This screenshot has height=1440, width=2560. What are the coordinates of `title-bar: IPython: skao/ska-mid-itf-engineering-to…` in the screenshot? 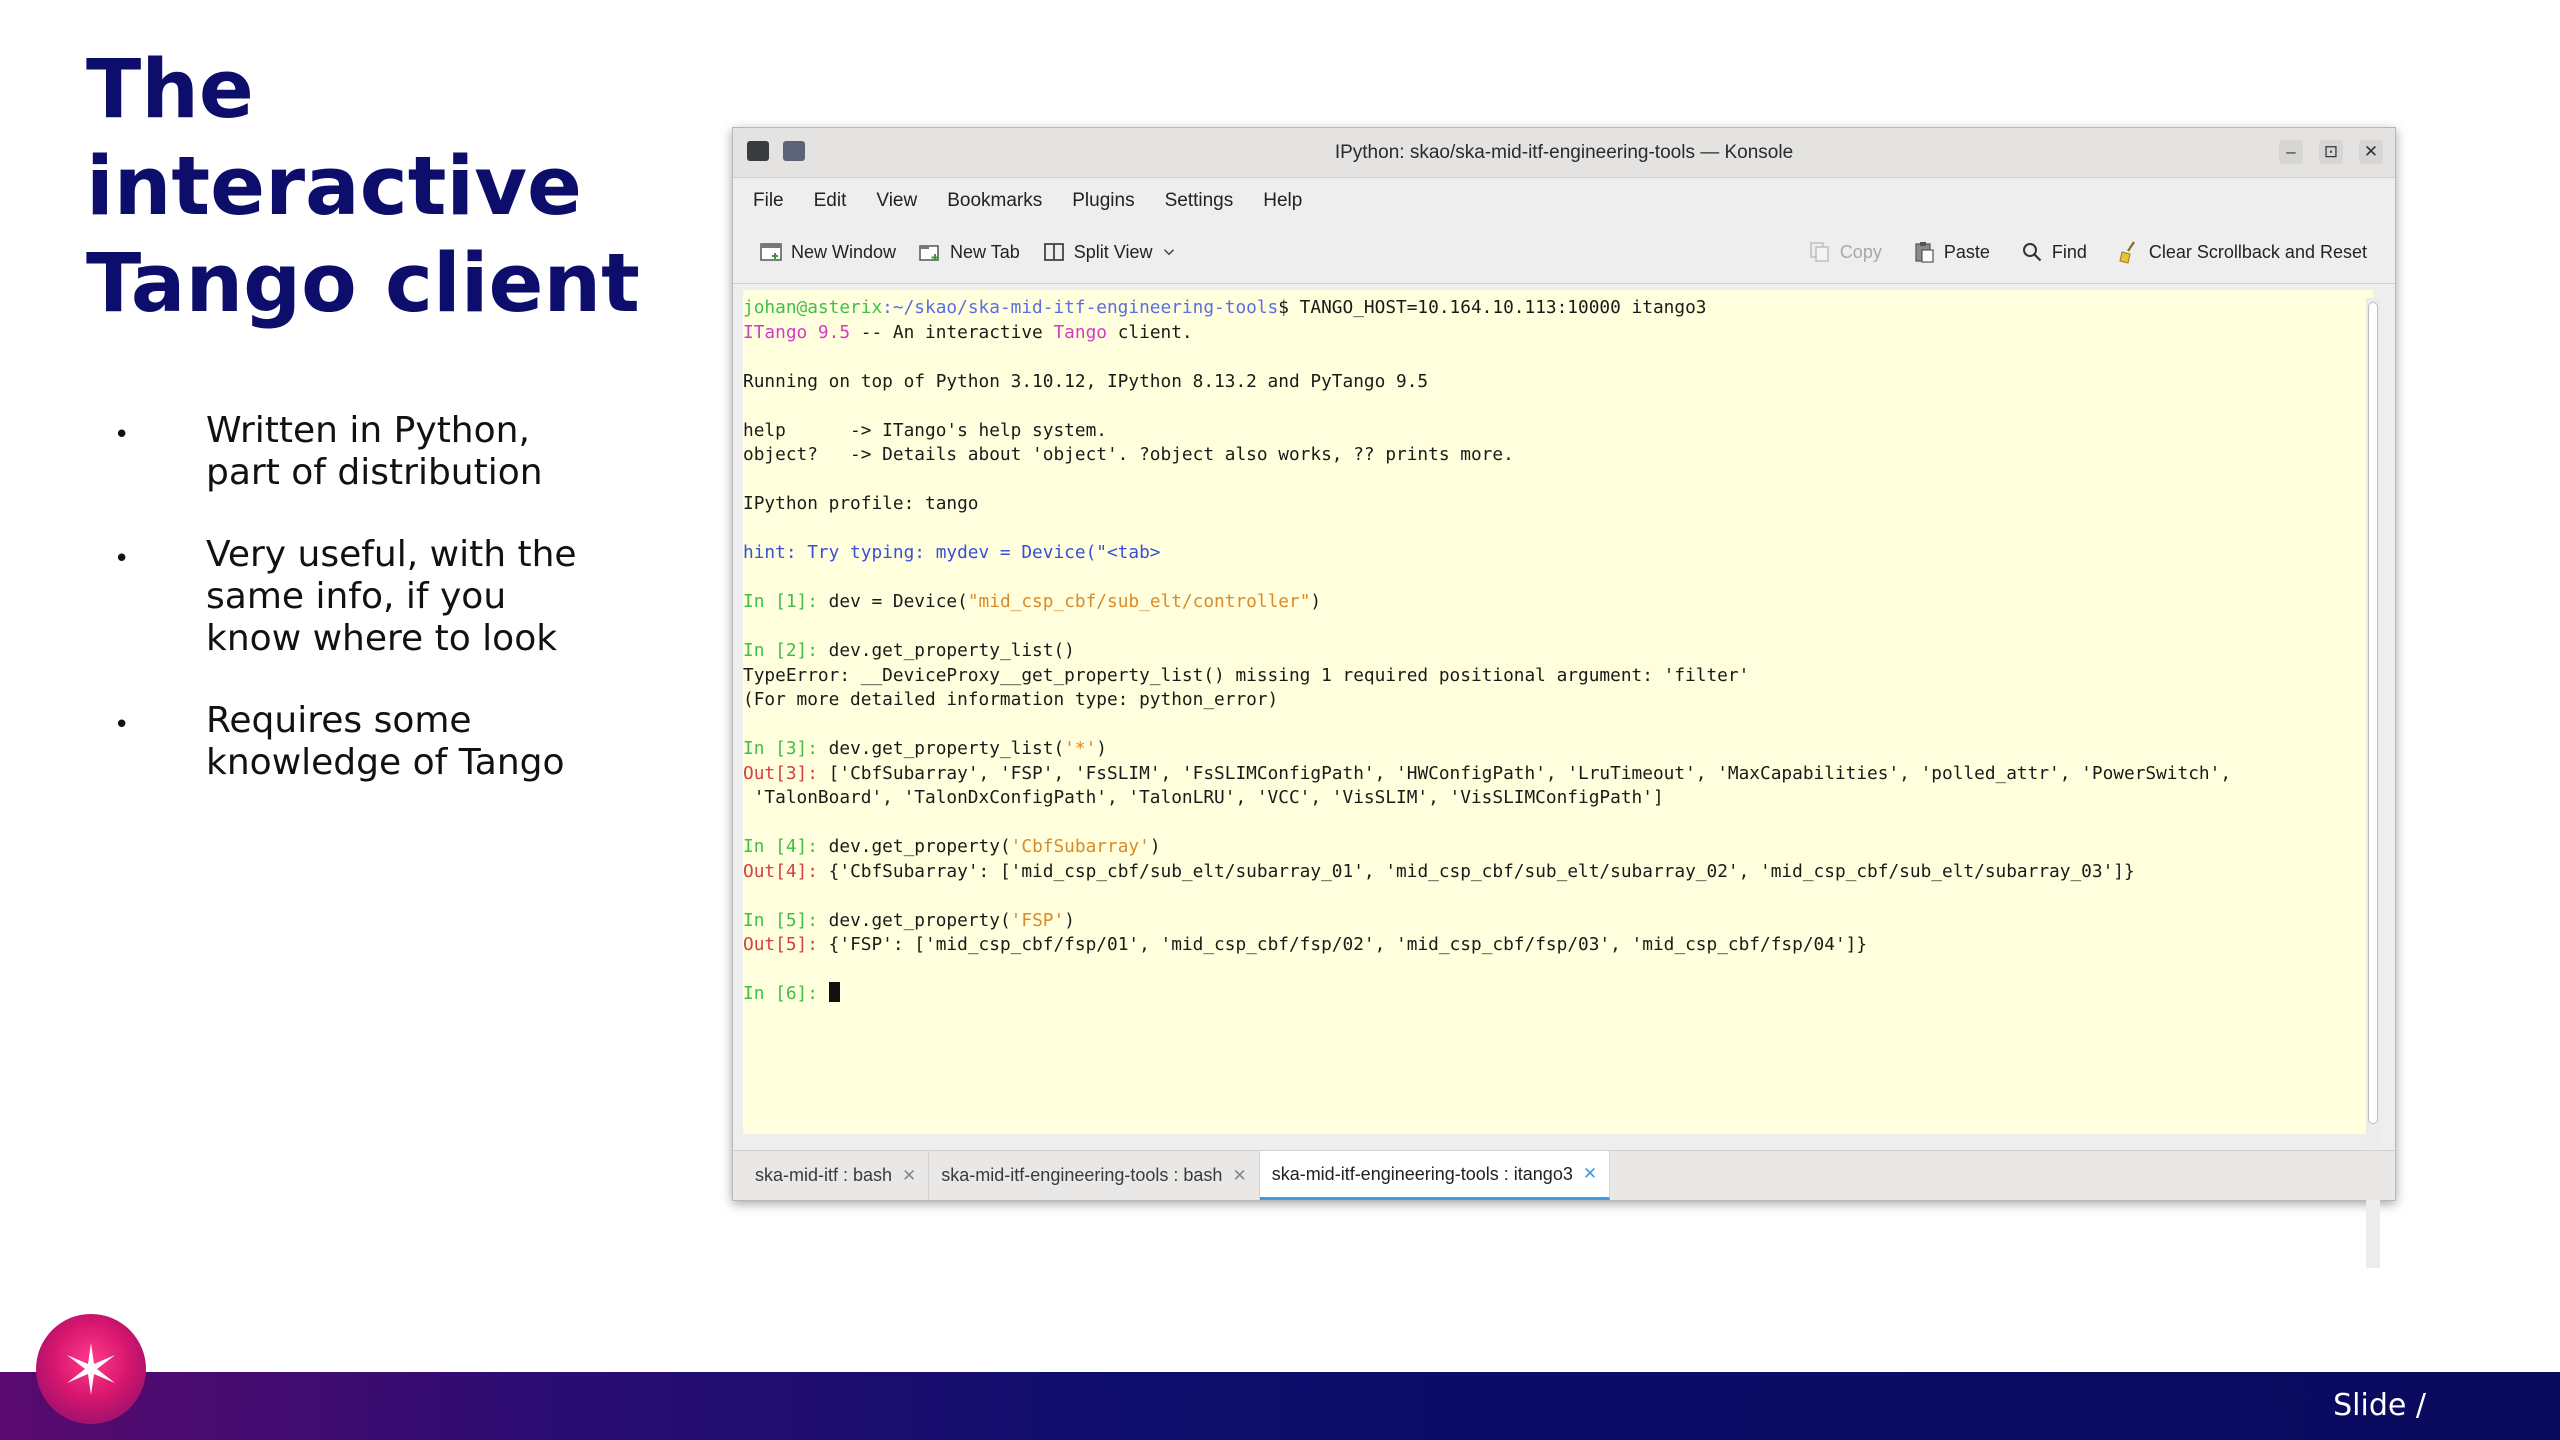 It's located at (1564, 153).